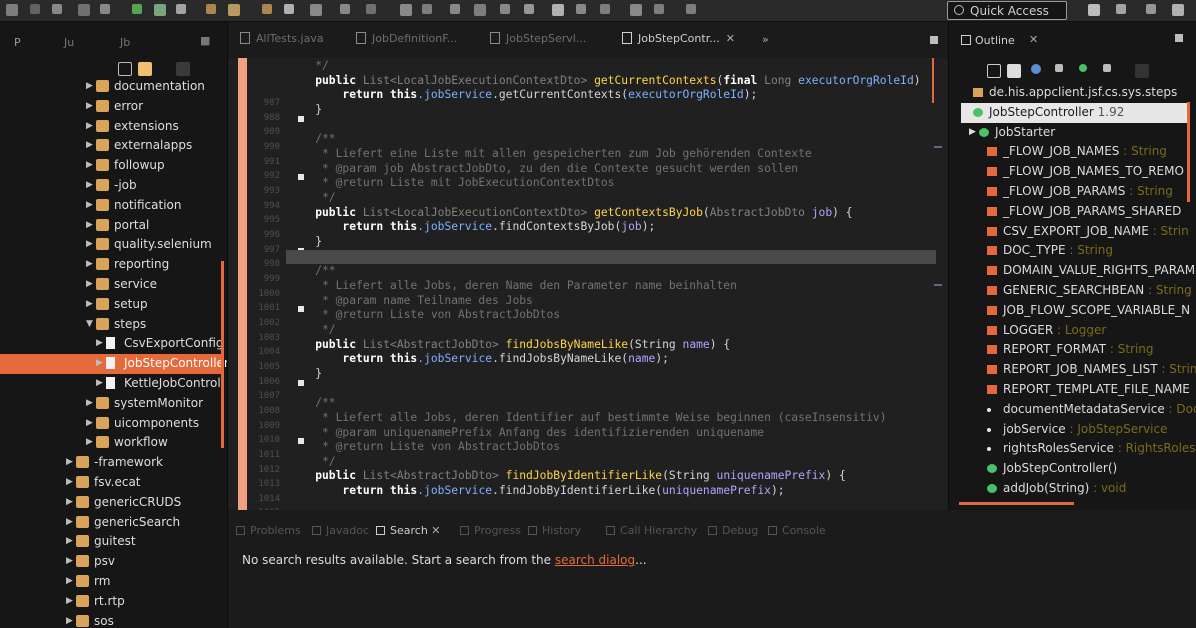  Describe the element at coordinates (490, 530) in the screenshot. I see `bottom-tab-progress: Progress` at that location.